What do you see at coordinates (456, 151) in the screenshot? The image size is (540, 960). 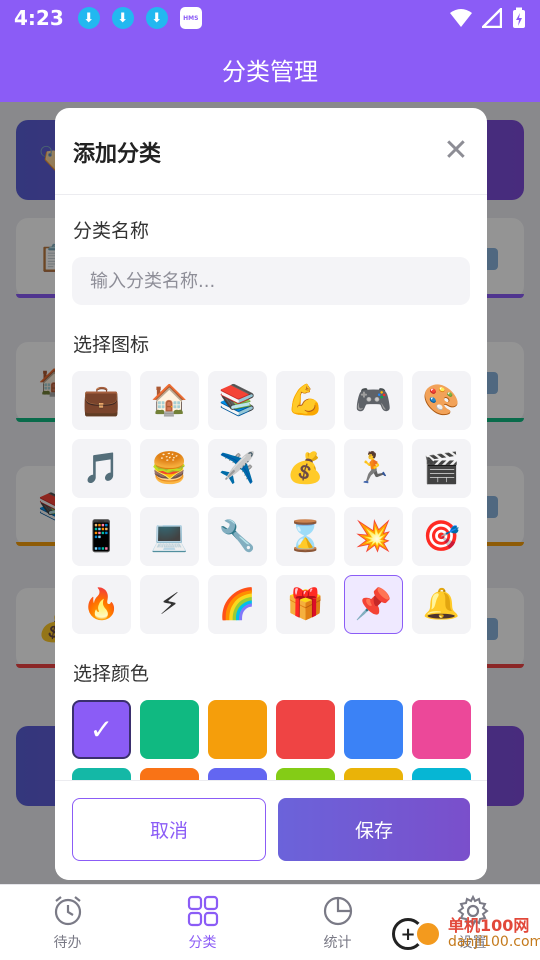 I see `close-icon: ✕` at bounding box center [456, 151].